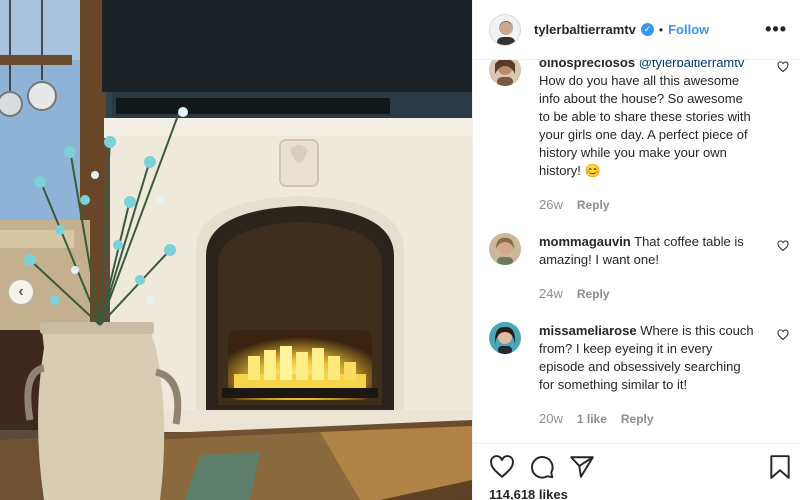 The width and height of the screenshot is (800, 500). I want to click on comment-username: olnospreciosos, so click(587, 65).